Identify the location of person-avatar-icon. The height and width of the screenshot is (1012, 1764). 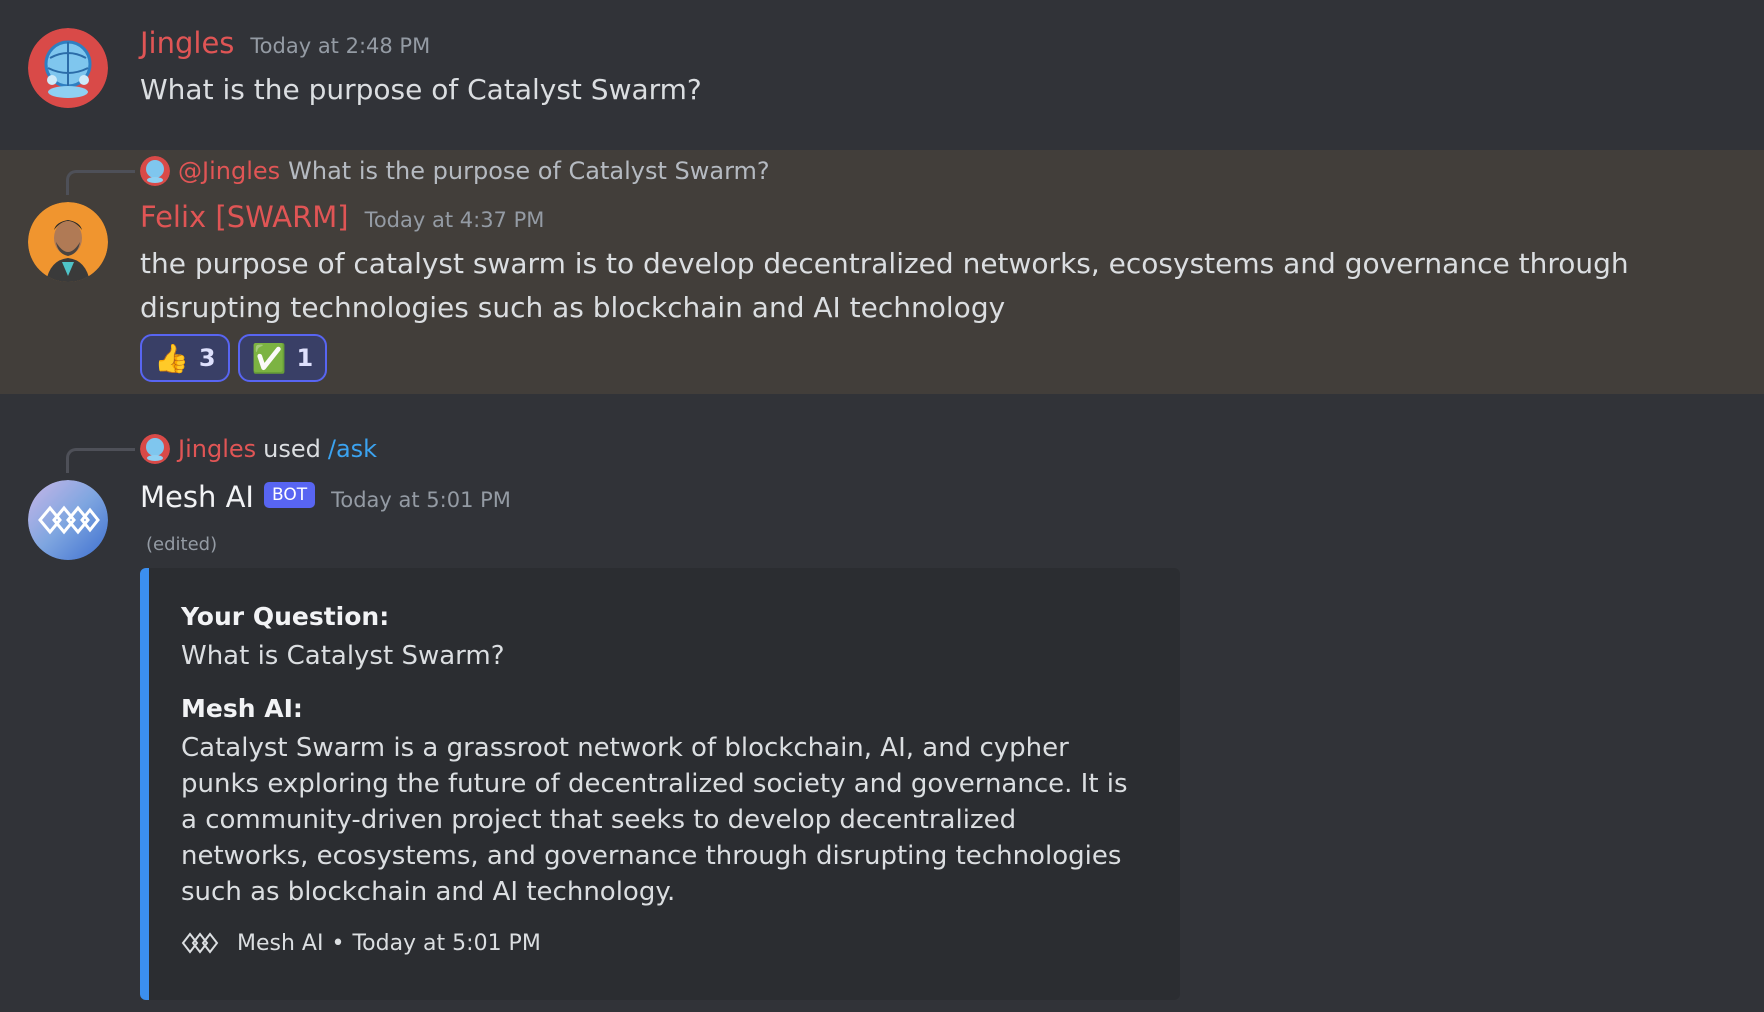
(68, 242).